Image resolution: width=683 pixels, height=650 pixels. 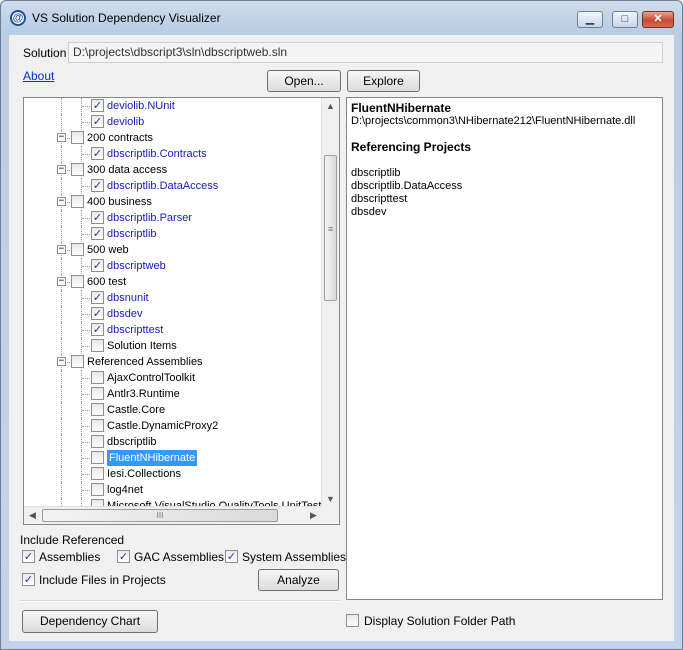 I want to click on tree-node: ✓ dbscriptlib.Contracts, so click(x=173, y=154).